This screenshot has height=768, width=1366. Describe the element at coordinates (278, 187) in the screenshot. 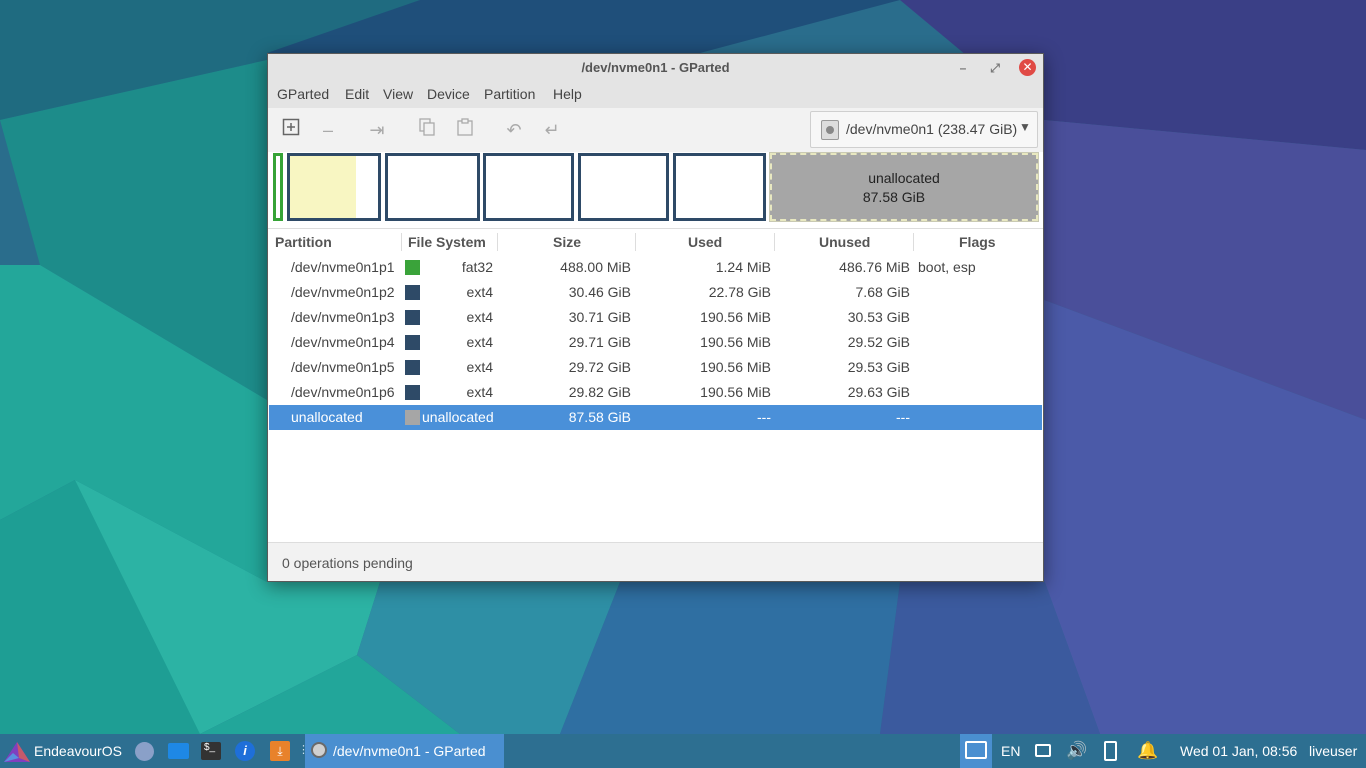

I see `graph-partition-p1` at that location.